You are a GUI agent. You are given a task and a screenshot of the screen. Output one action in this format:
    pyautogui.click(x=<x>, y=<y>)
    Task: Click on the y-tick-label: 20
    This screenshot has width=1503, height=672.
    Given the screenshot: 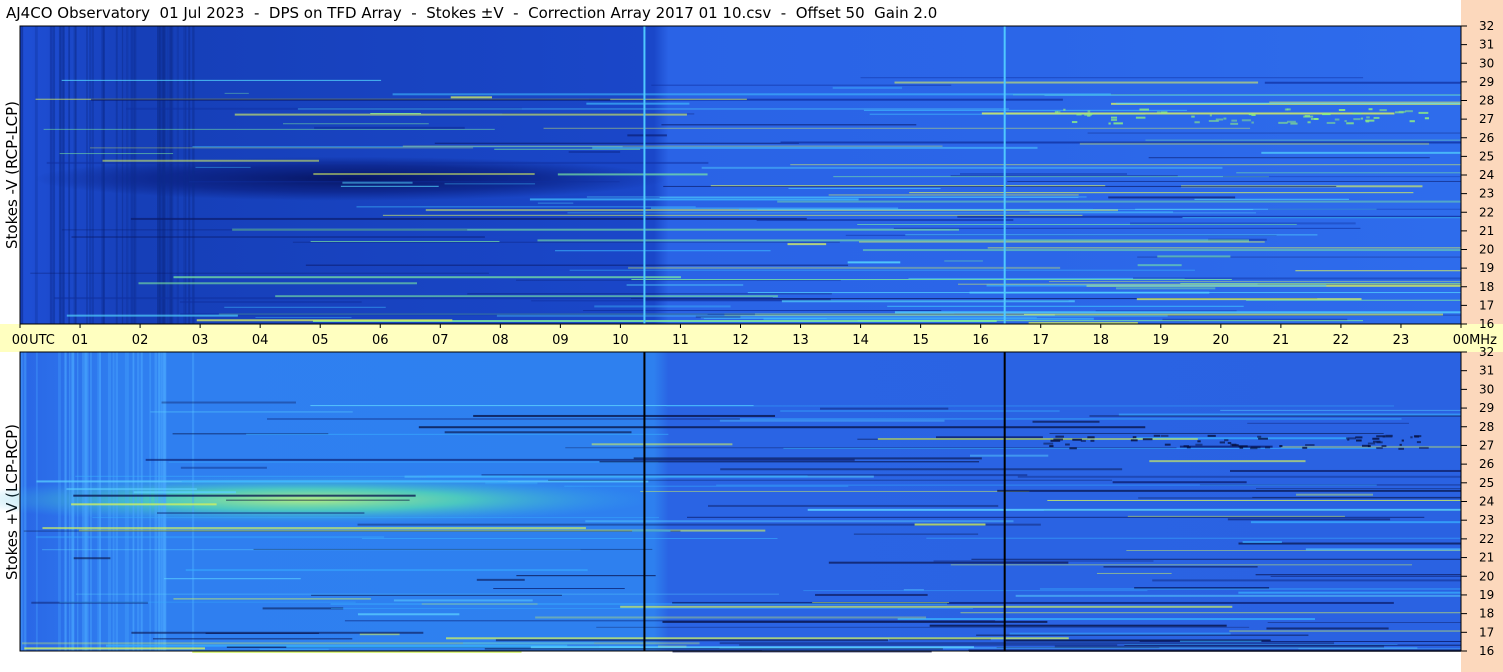 What is the action you would take?
    pyautogui.click(x=1486, y=576)
    